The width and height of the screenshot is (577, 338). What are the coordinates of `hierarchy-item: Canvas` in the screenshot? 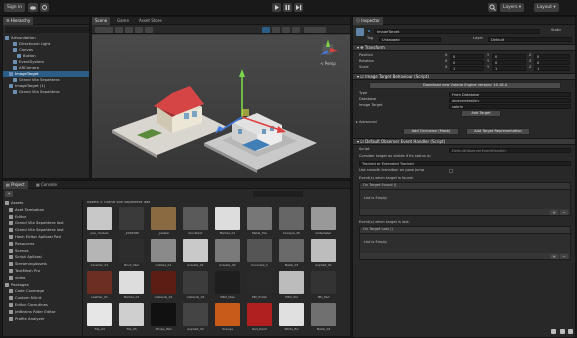 It's located at (46, 50).